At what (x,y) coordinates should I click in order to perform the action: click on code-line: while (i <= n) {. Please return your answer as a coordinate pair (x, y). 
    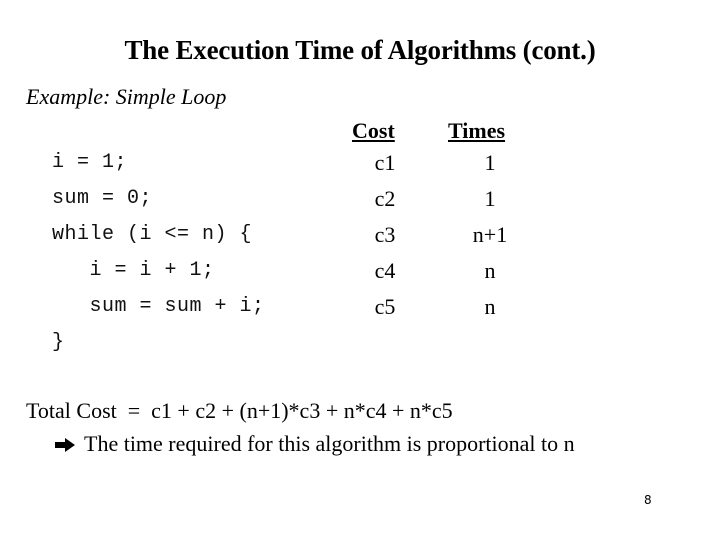
    Looking at the image, I should click on (152, 234).